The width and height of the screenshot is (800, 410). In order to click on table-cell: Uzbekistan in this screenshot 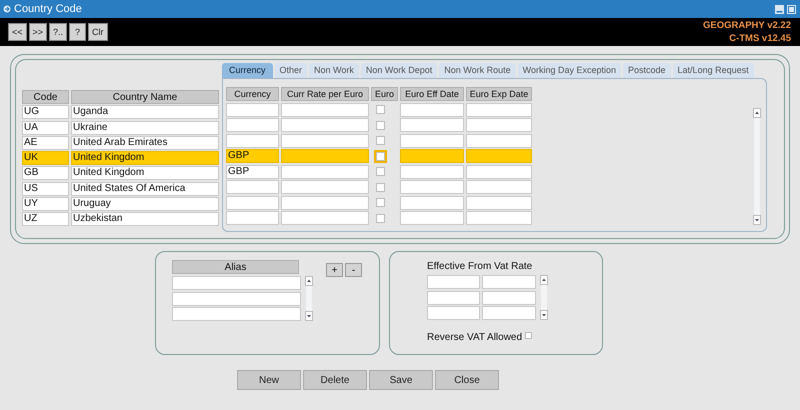, I will do `click(145, 219)`.